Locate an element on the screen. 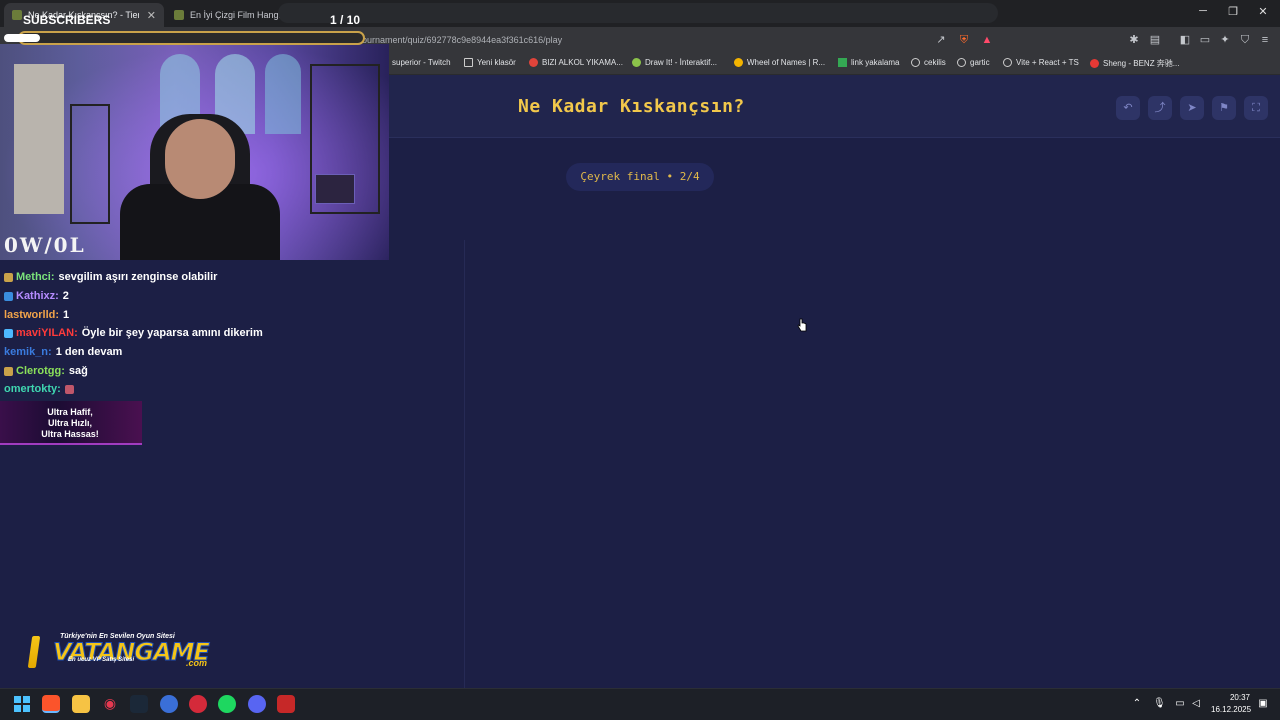  chat-username: omertokty: is located at coordinates (32, 389).